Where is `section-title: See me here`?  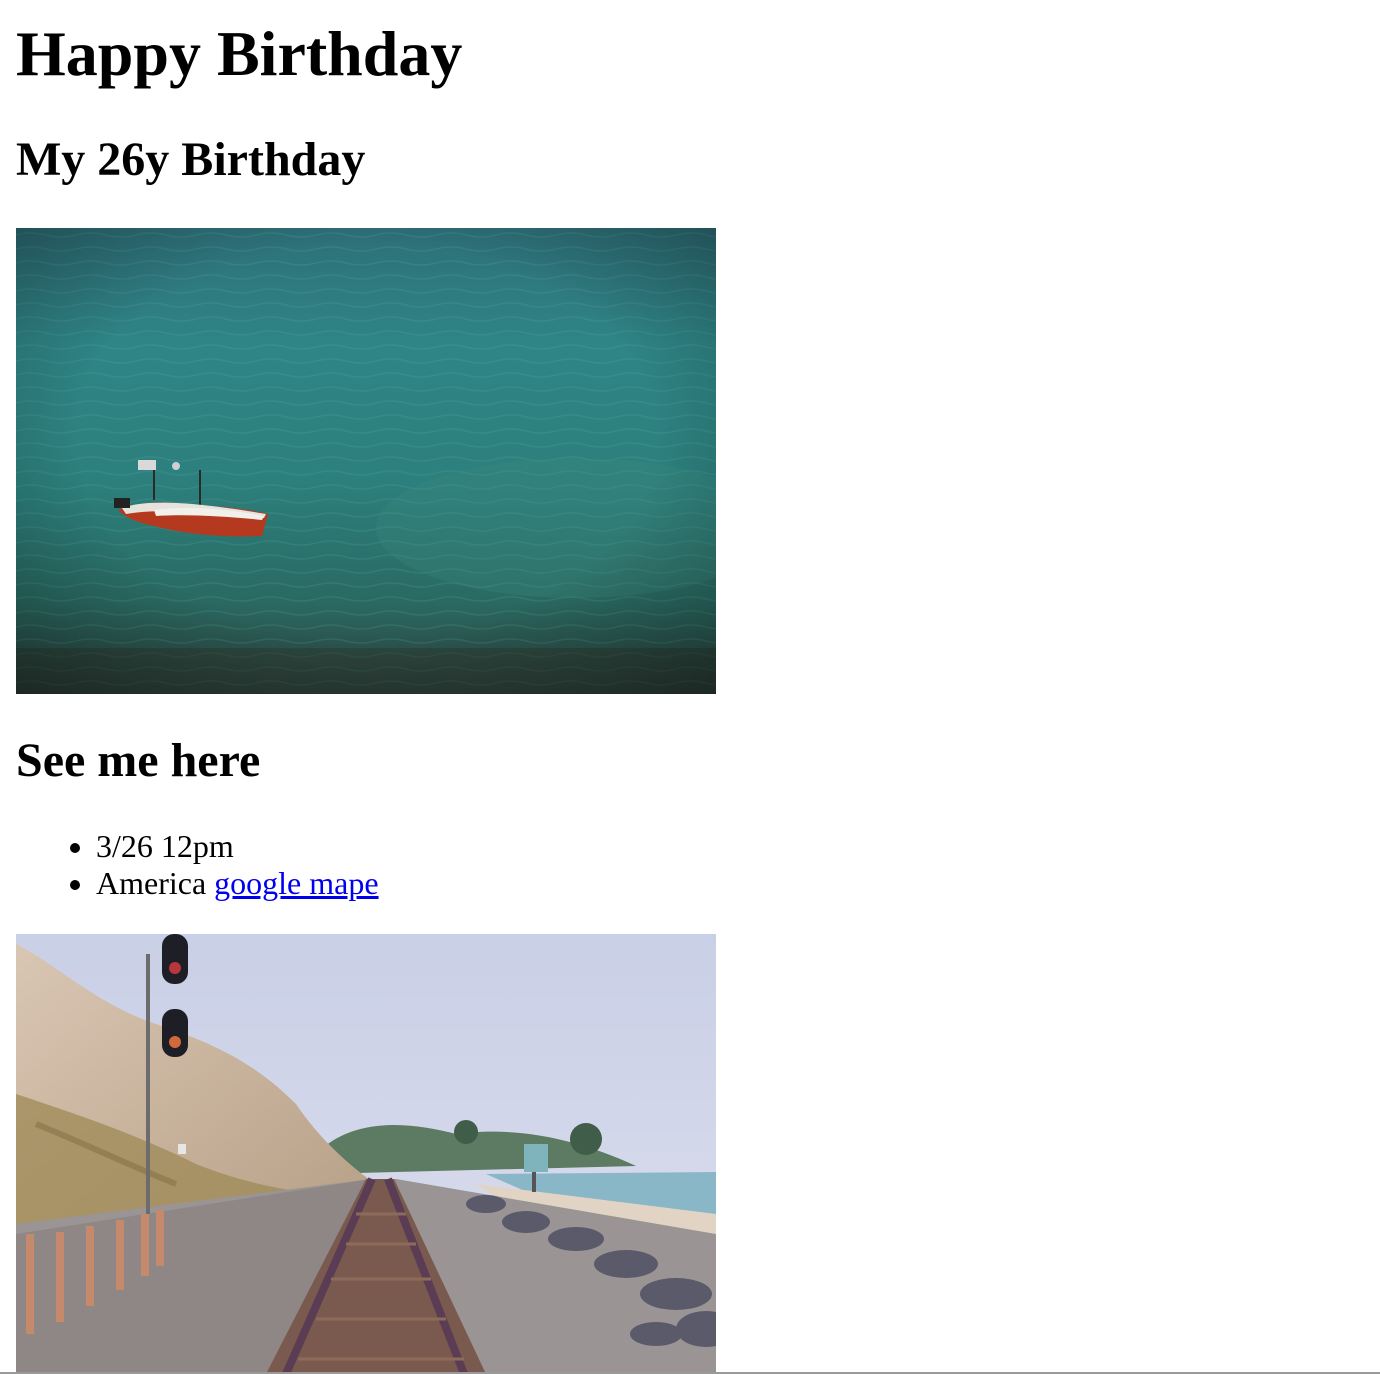
section-title: See me here is located at coordinates (138, 760).